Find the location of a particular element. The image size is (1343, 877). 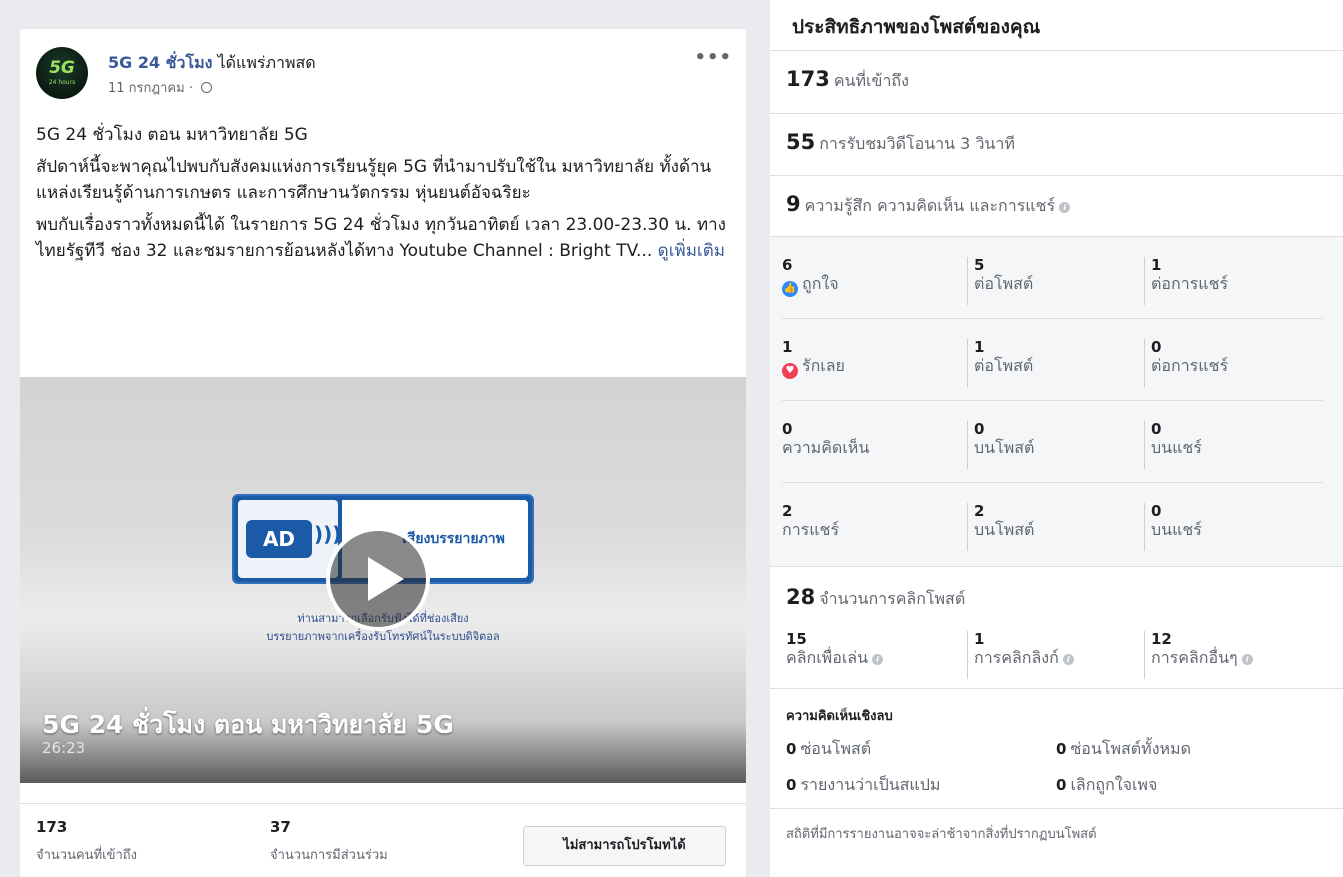

comments-on-shares-cell: 0 บนแชร์ is located at coordinates (1173, 445).